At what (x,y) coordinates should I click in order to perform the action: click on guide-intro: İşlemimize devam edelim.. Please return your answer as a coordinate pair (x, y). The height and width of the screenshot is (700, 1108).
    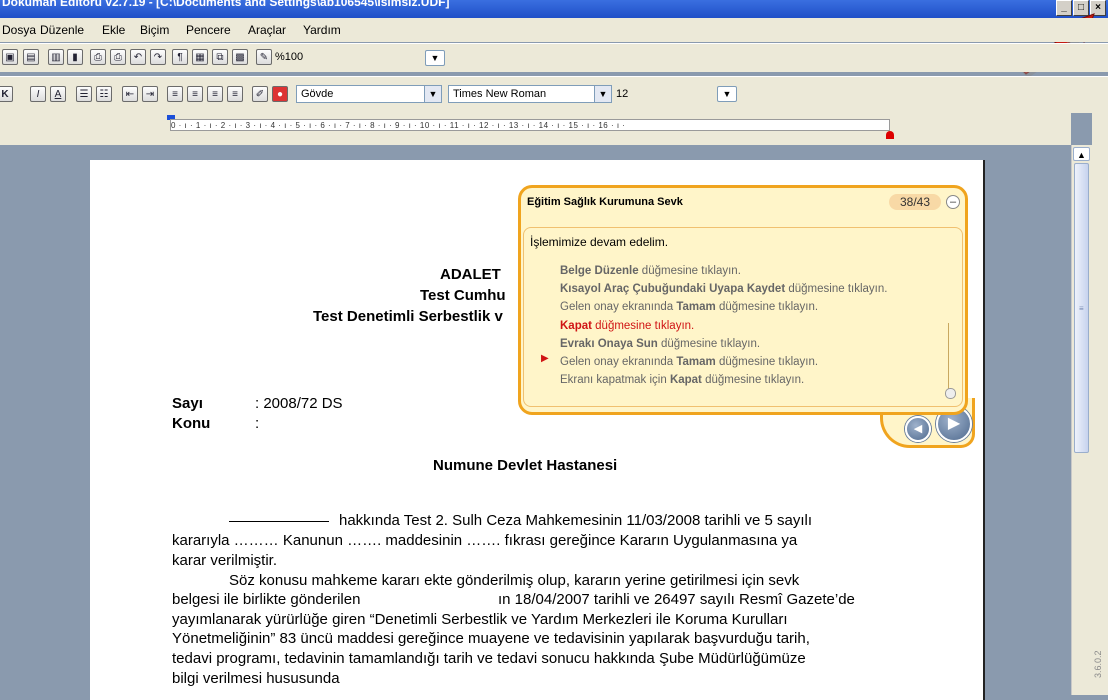
    Looking at the image, I should click on (599, 242).